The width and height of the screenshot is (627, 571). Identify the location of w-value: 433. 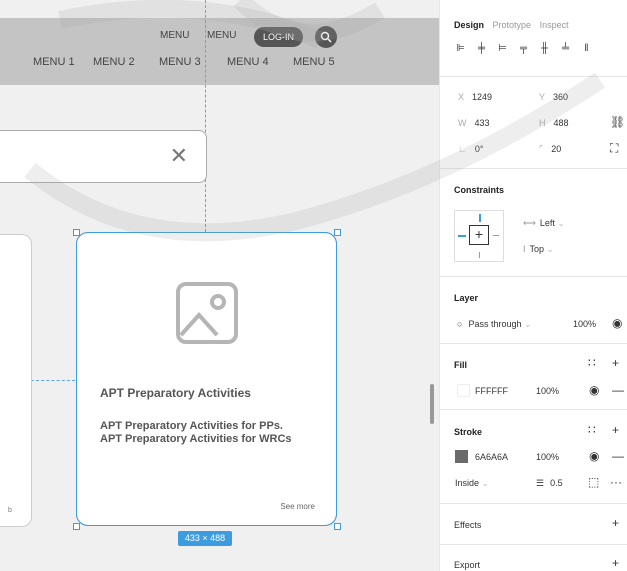
(482, 123).